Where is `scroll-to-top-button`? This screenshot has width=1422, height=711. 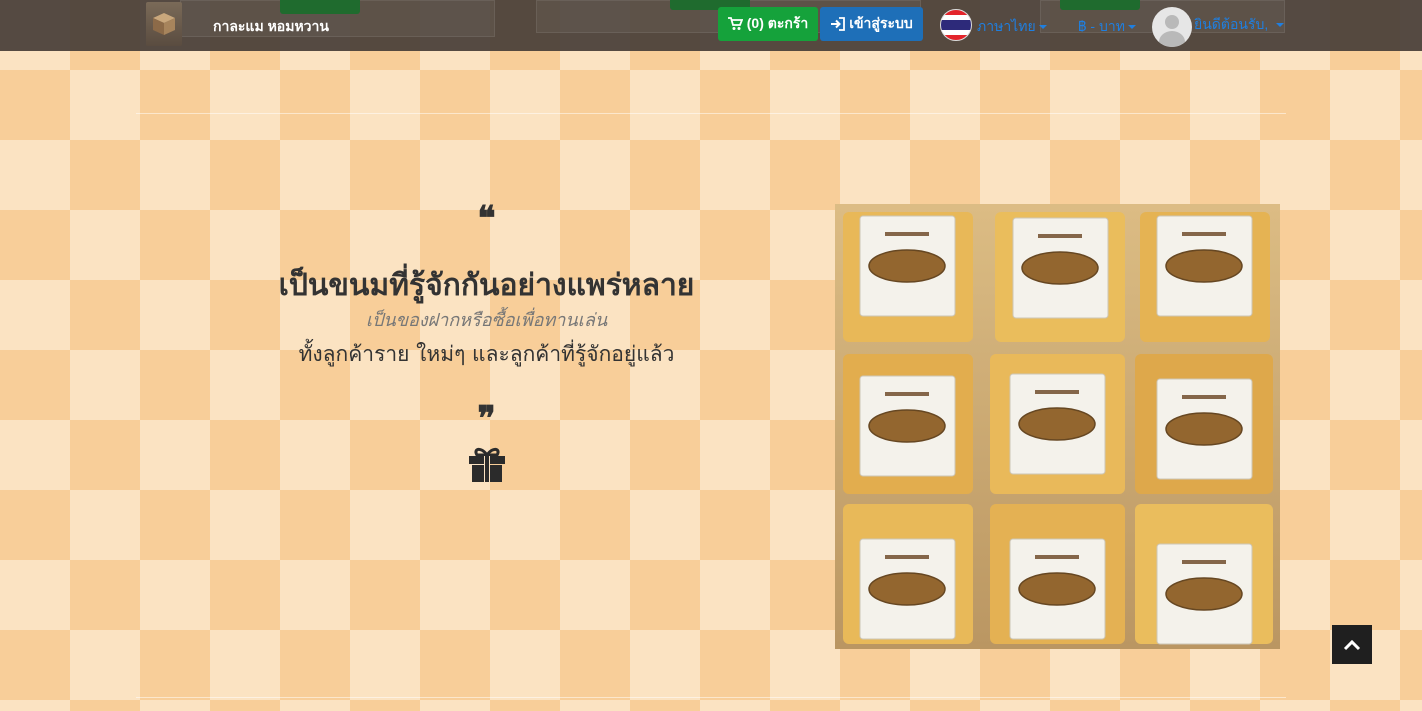
scroll-to-top-button is located at coordinates (1352, 644).